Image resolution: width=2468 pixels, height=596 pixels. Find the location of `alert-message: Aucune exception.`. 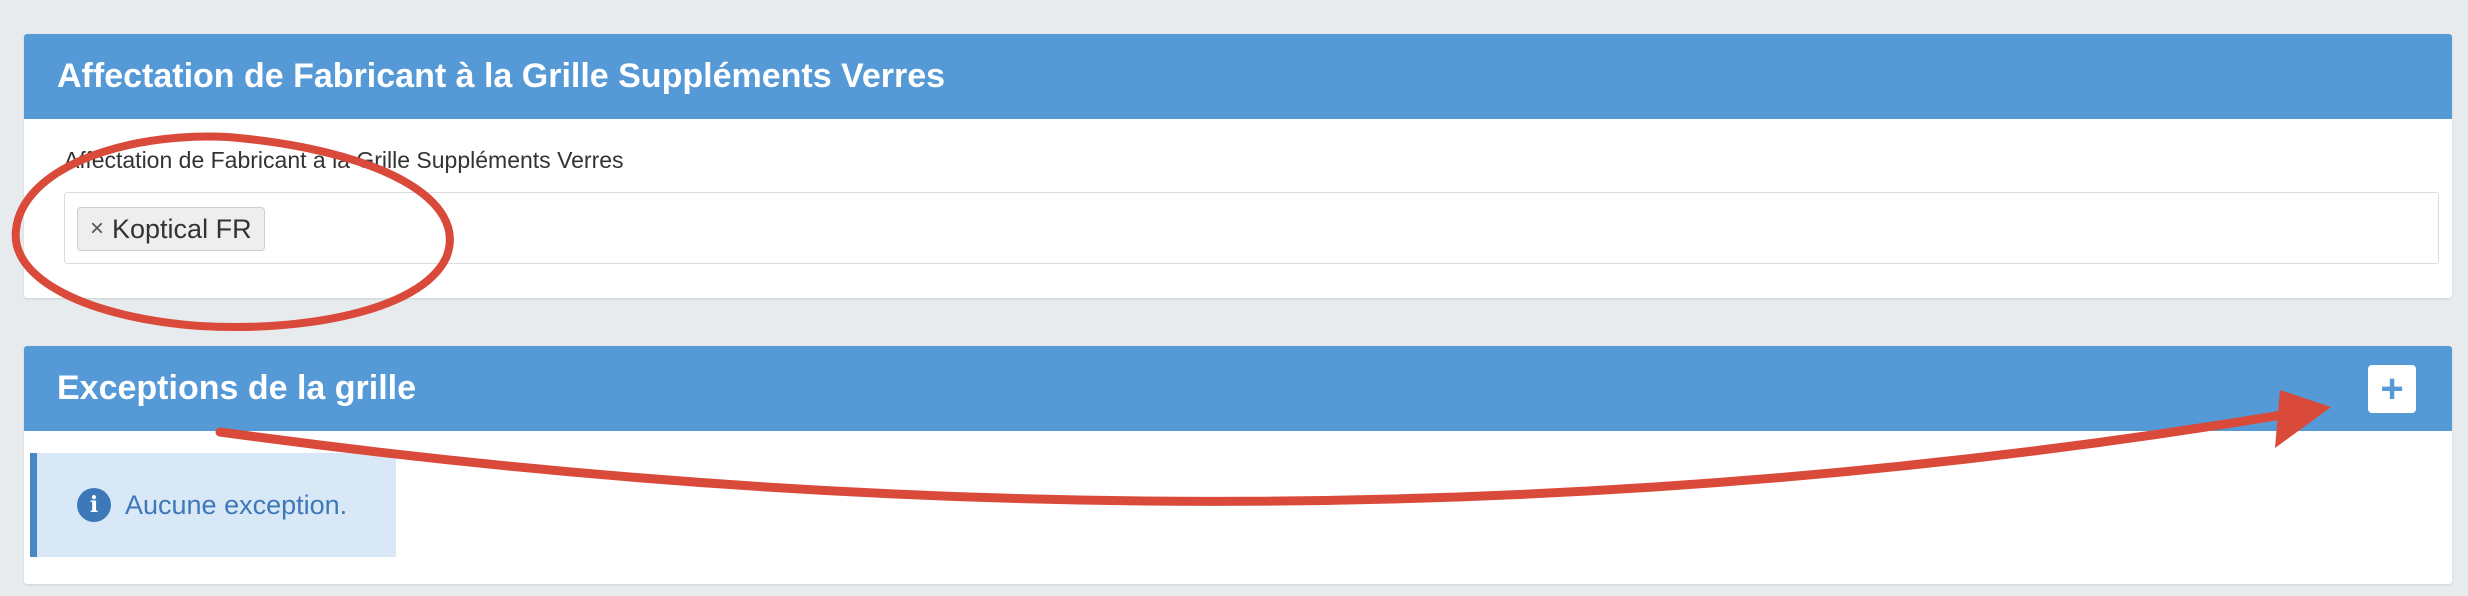

alert-message: Aucune exception. is located at coordinates (236, 504).